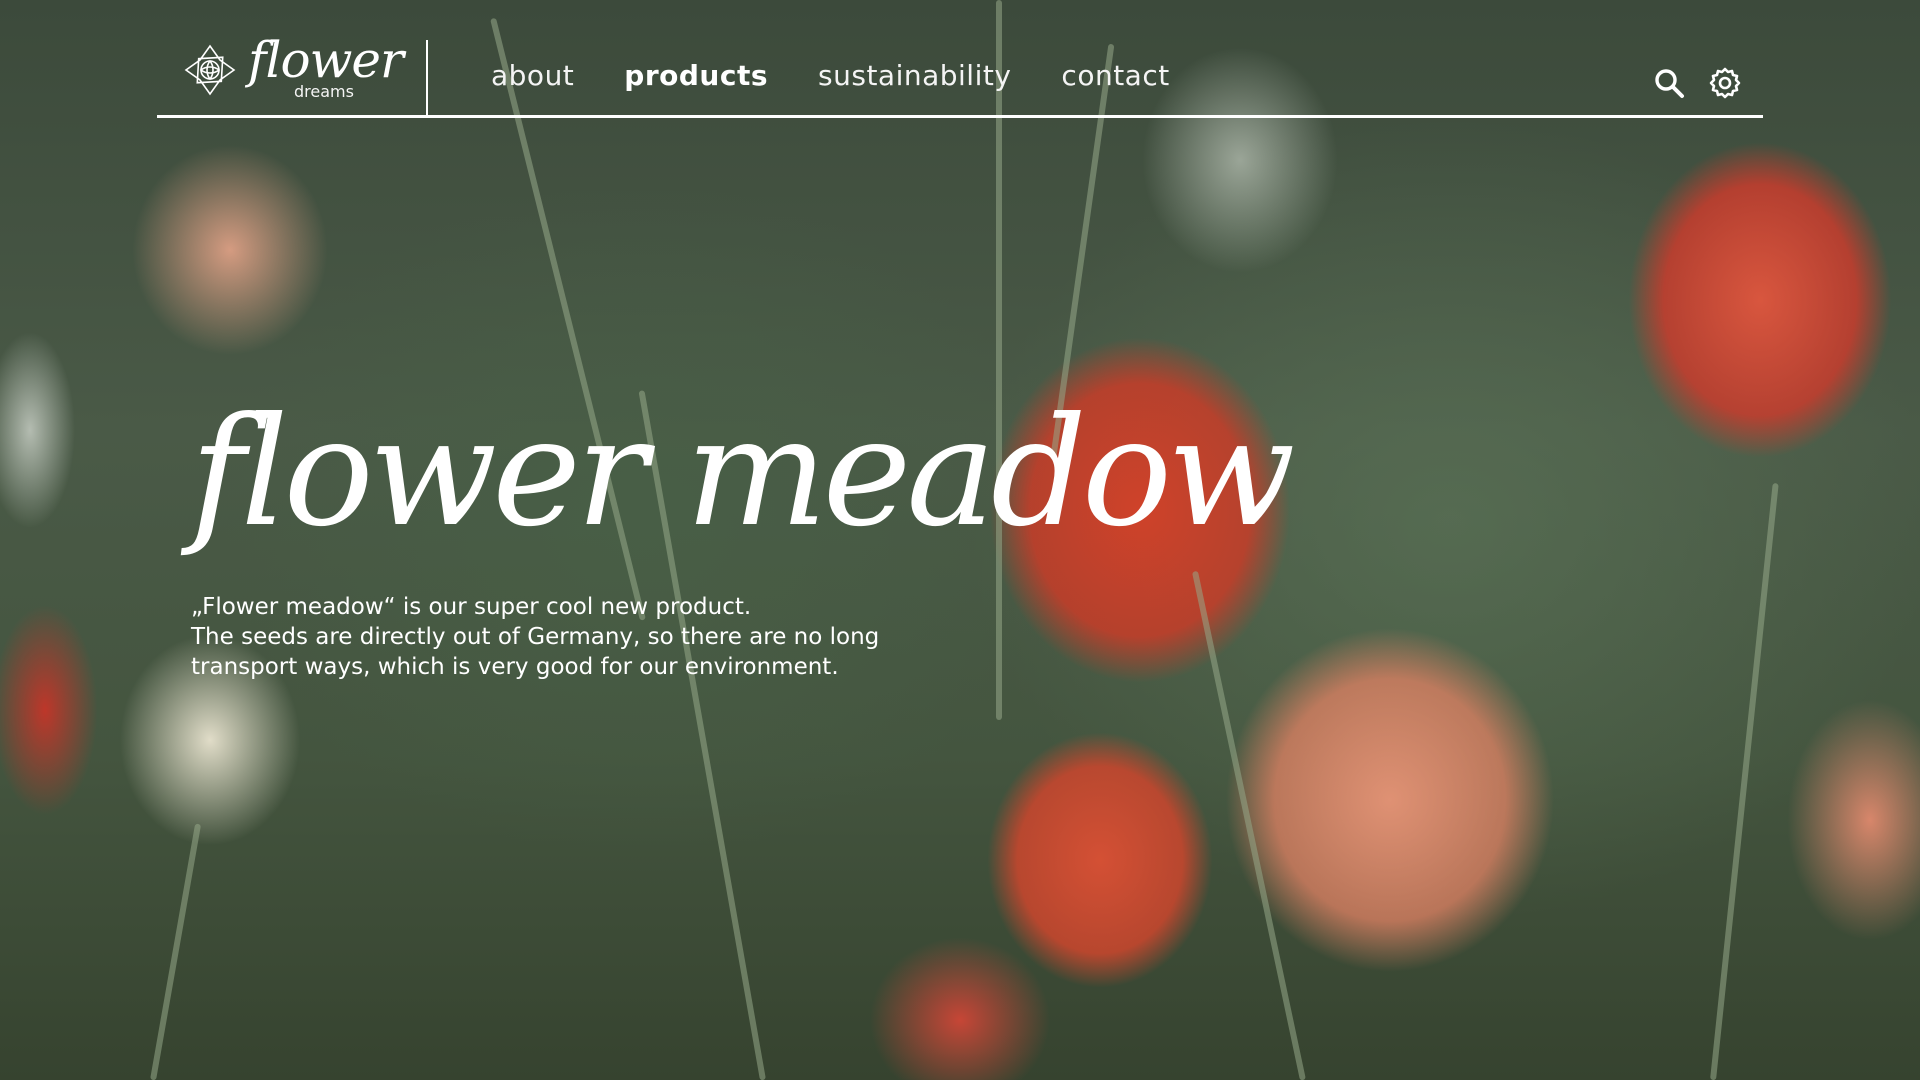  I want to click on brand-tagline: dreams, so click(324, 91).